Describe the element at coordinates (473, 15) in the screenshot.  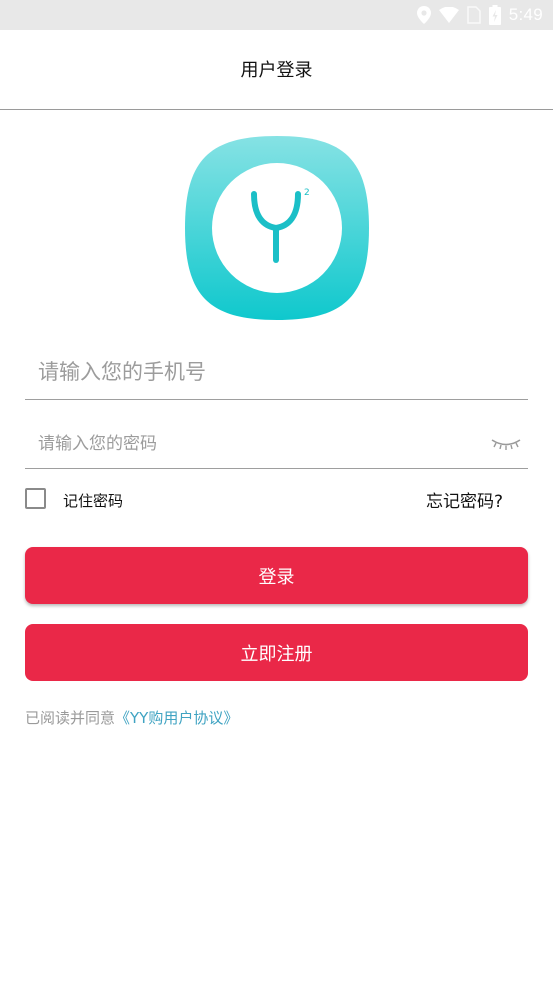
I see `sim-icon` at that location.